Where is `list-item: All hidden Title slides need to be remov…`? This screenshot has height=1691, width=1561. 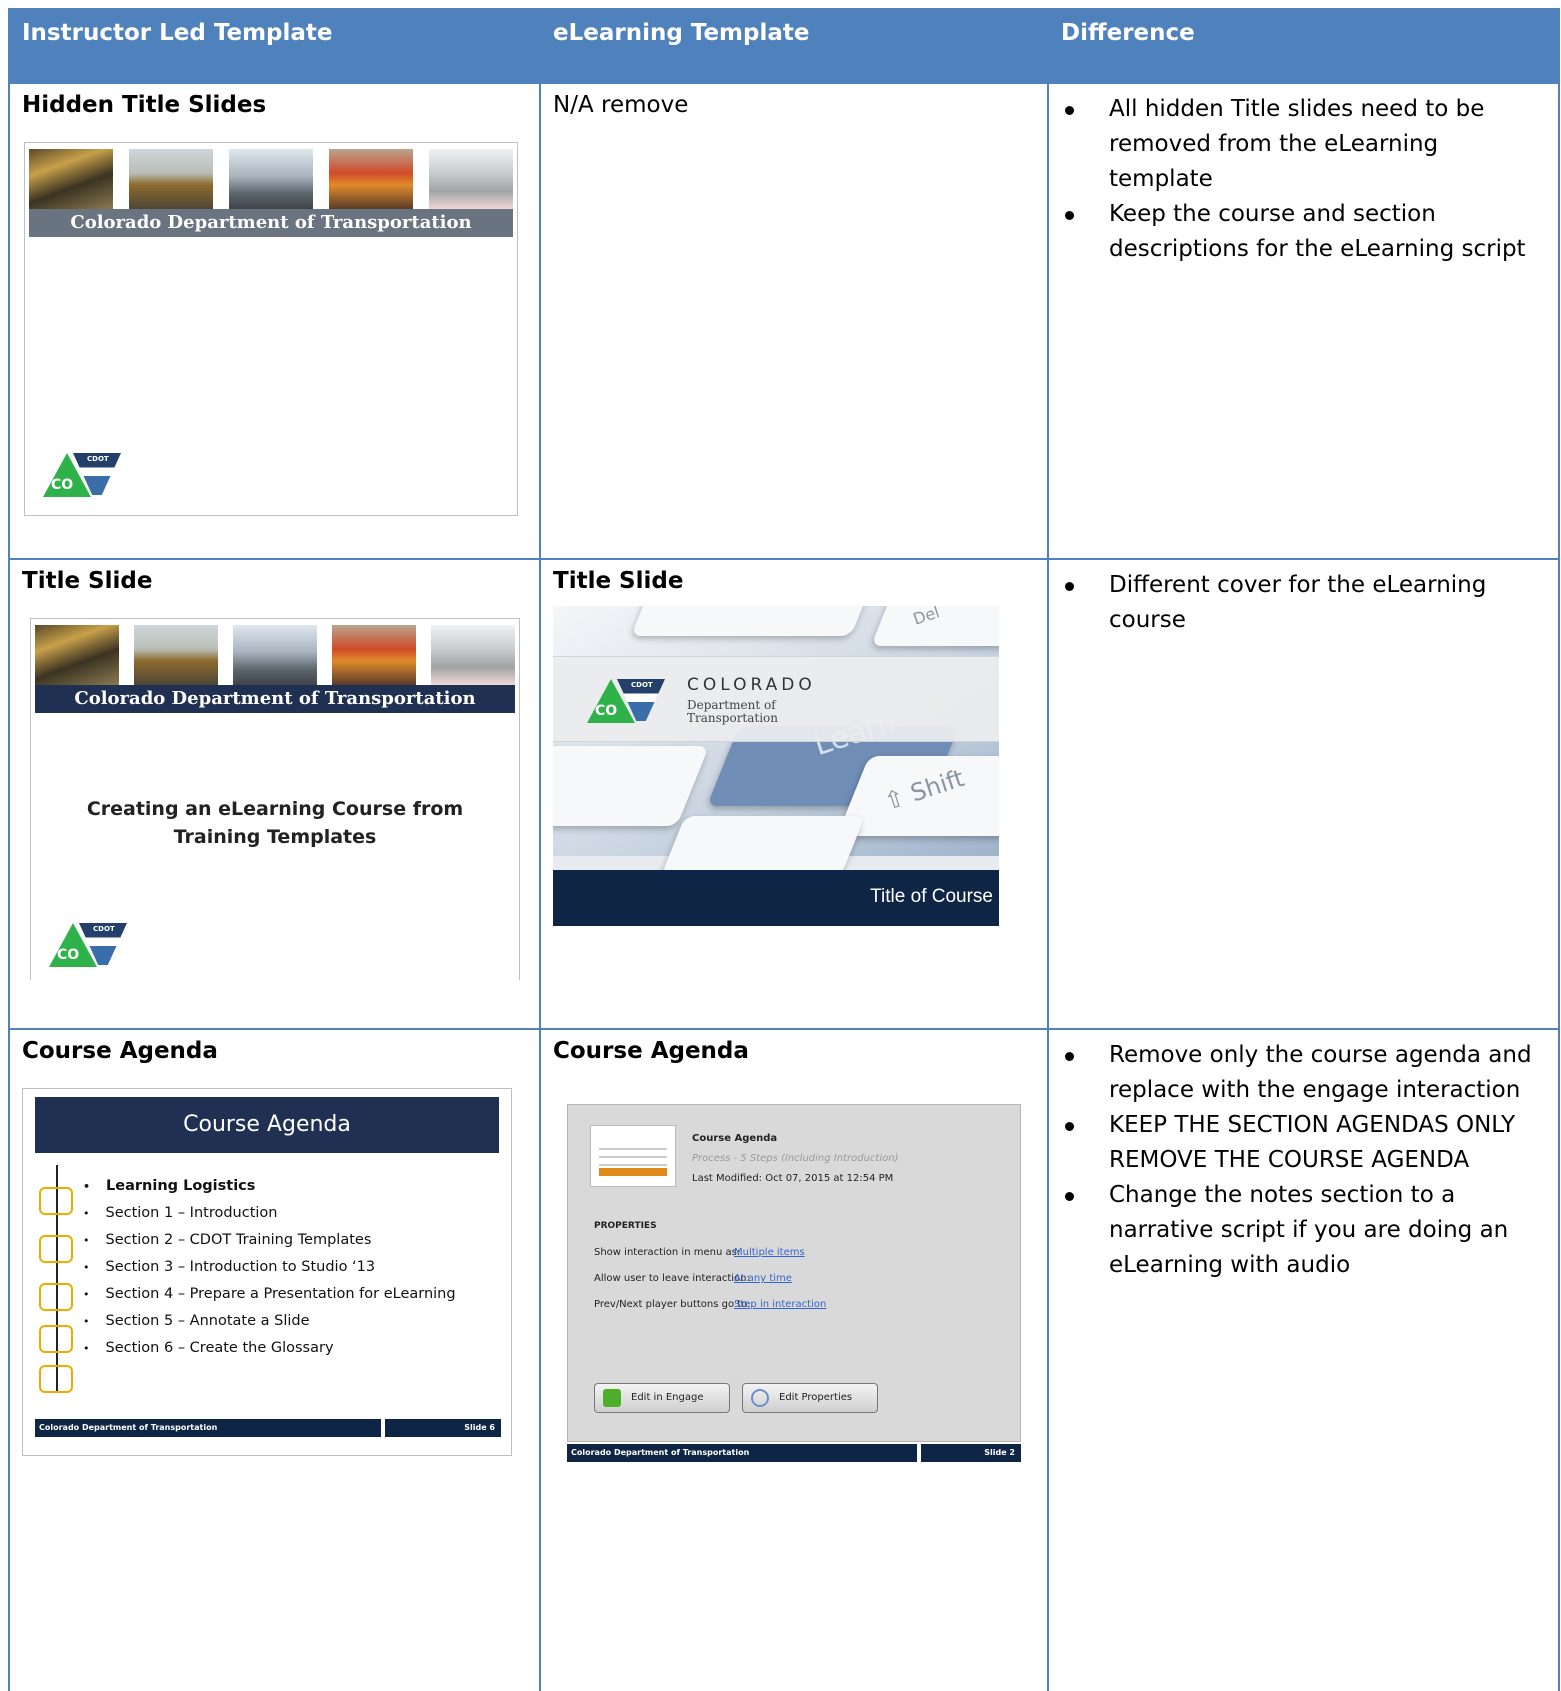
list-item: All hidden Title slides need to be remov… is located at coordinates (1303, 144).